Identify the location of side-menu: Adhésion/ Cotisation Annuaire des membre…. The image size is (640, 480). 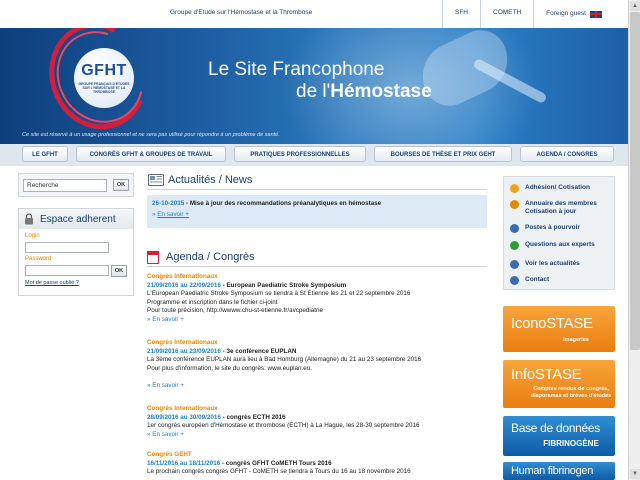
(559, 233).